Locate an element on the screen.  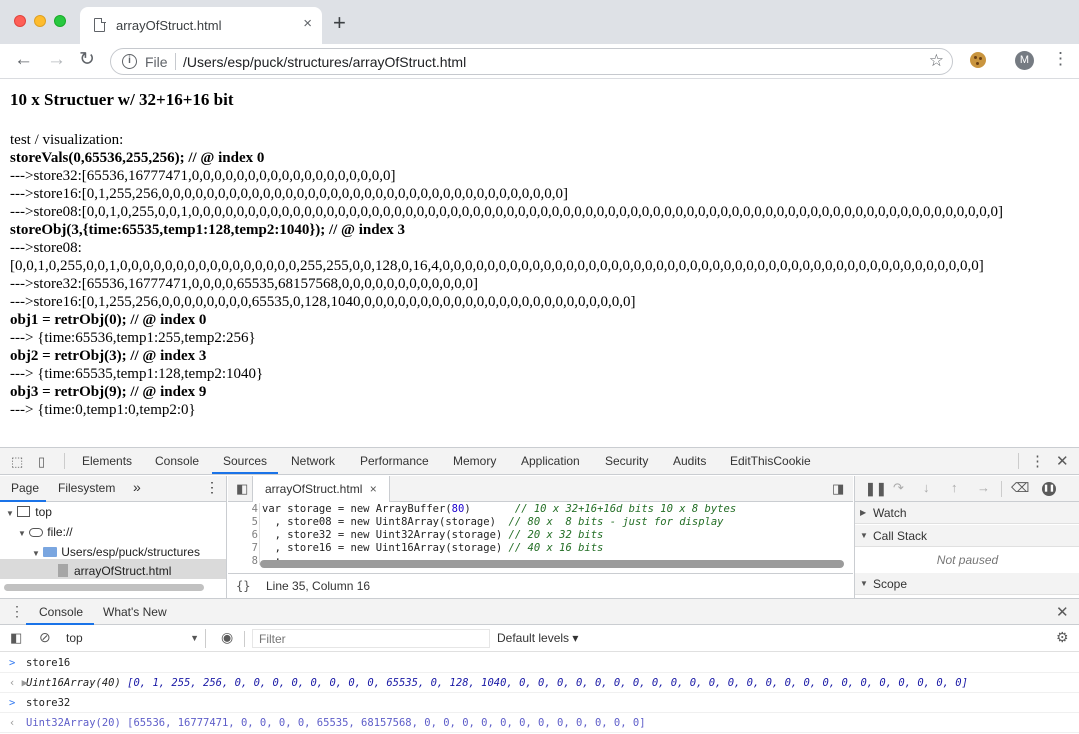
nav-tab-page: Page is located at coordinates (25, 488).